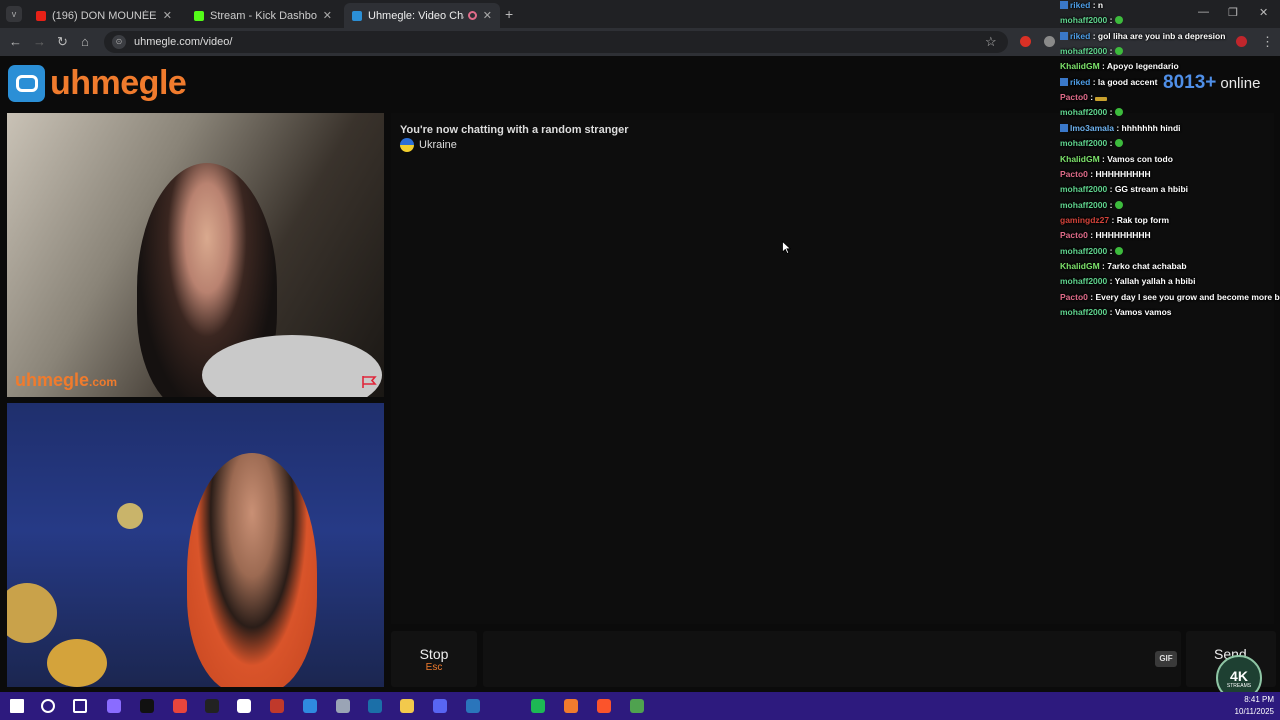 This screenshot has width=1280, height=720. Describe the element at coordinates (786, 247) in the screenshot. I see `mouse-cursor-icon` at that location.